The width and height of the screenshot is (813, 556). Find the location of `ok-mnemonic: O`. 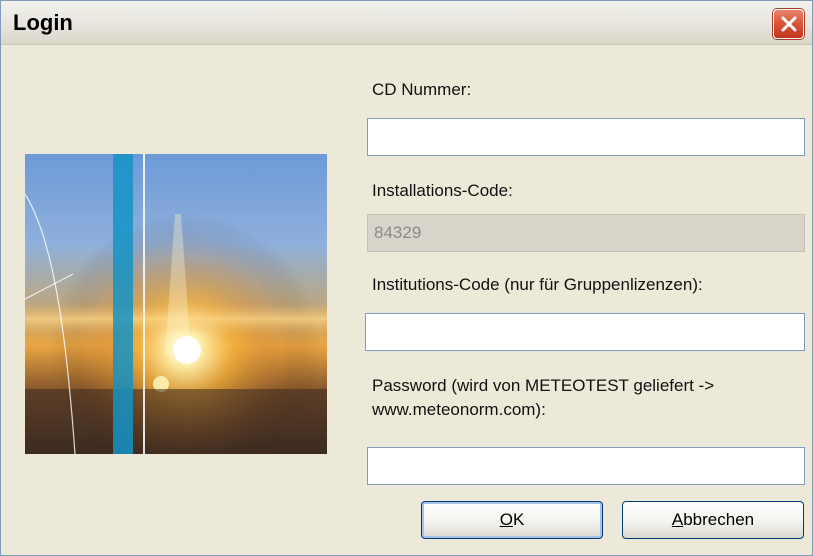

ok-mnemonic: O is located at coordinates (506, 519).